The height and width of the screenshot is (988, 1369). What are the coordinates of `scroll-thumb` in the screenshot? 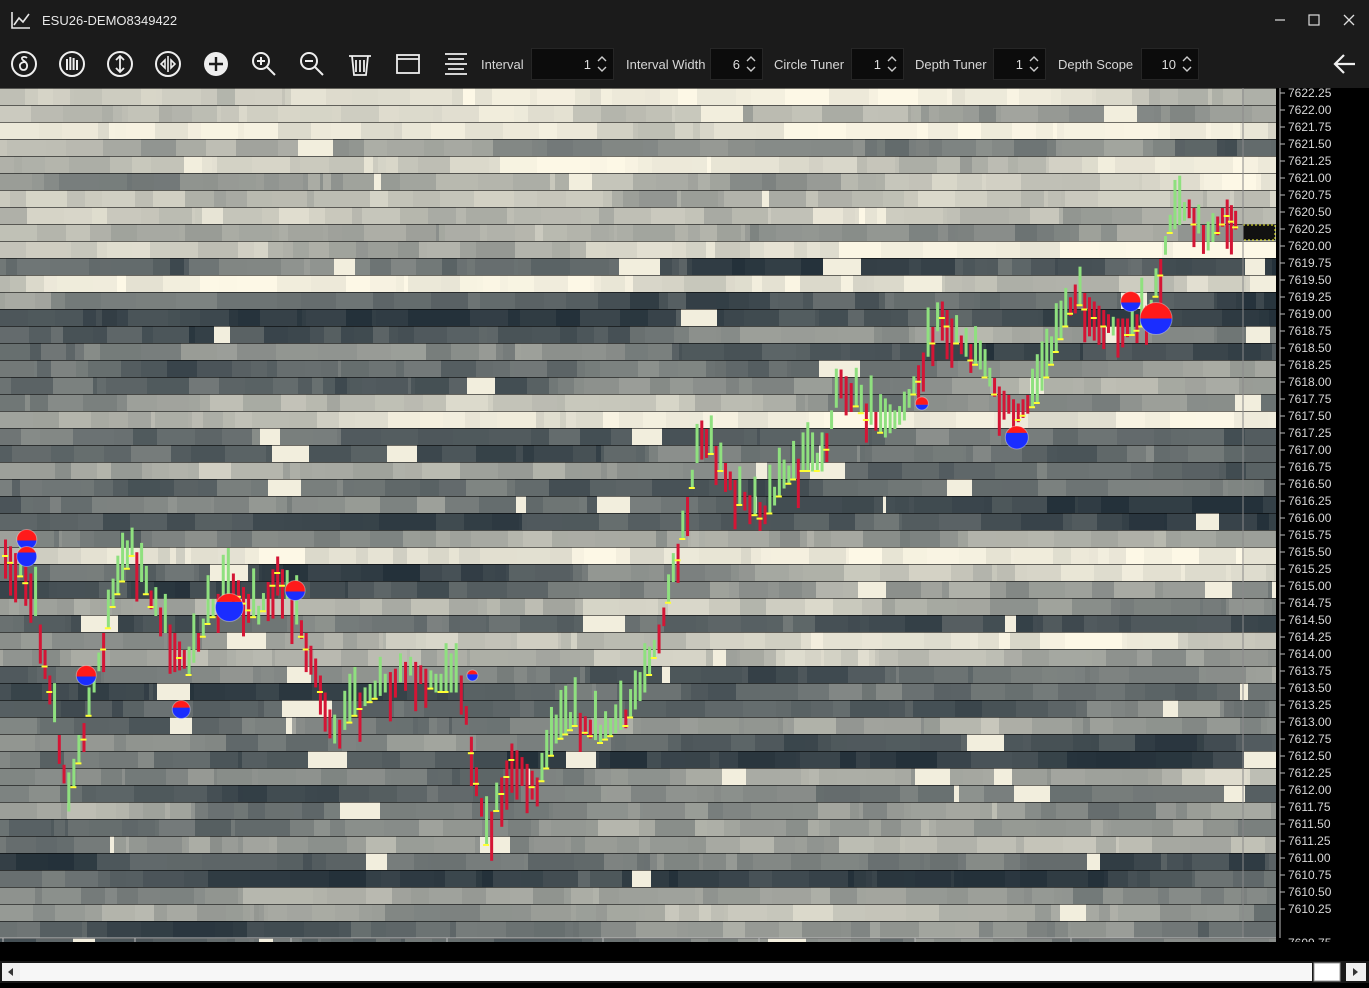 It's located at (1327, 972).